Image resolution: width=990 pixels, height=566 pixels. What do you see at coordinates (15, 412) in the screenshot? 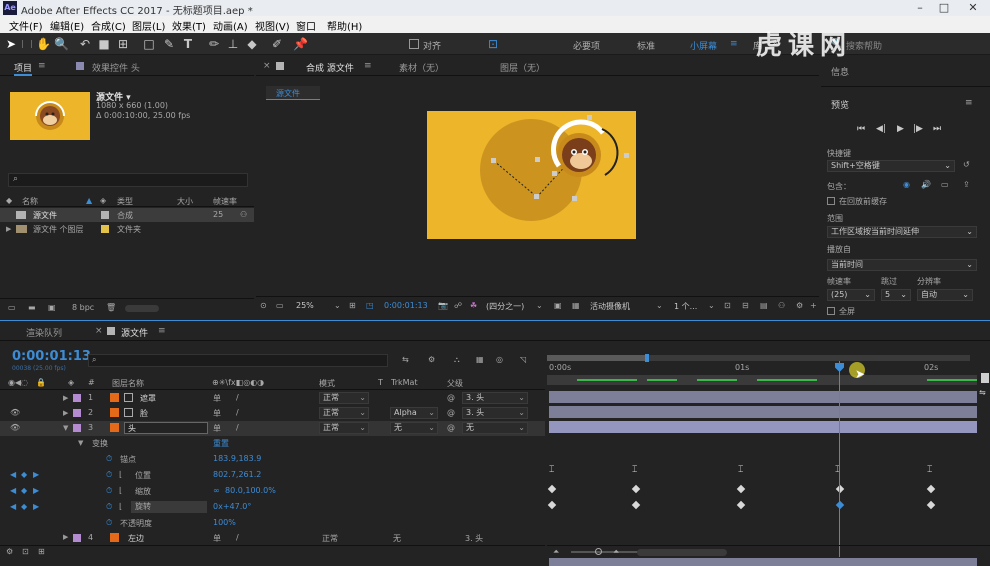
I see `visibility-eye-icon: 👁` at bounding box center [15, 412].